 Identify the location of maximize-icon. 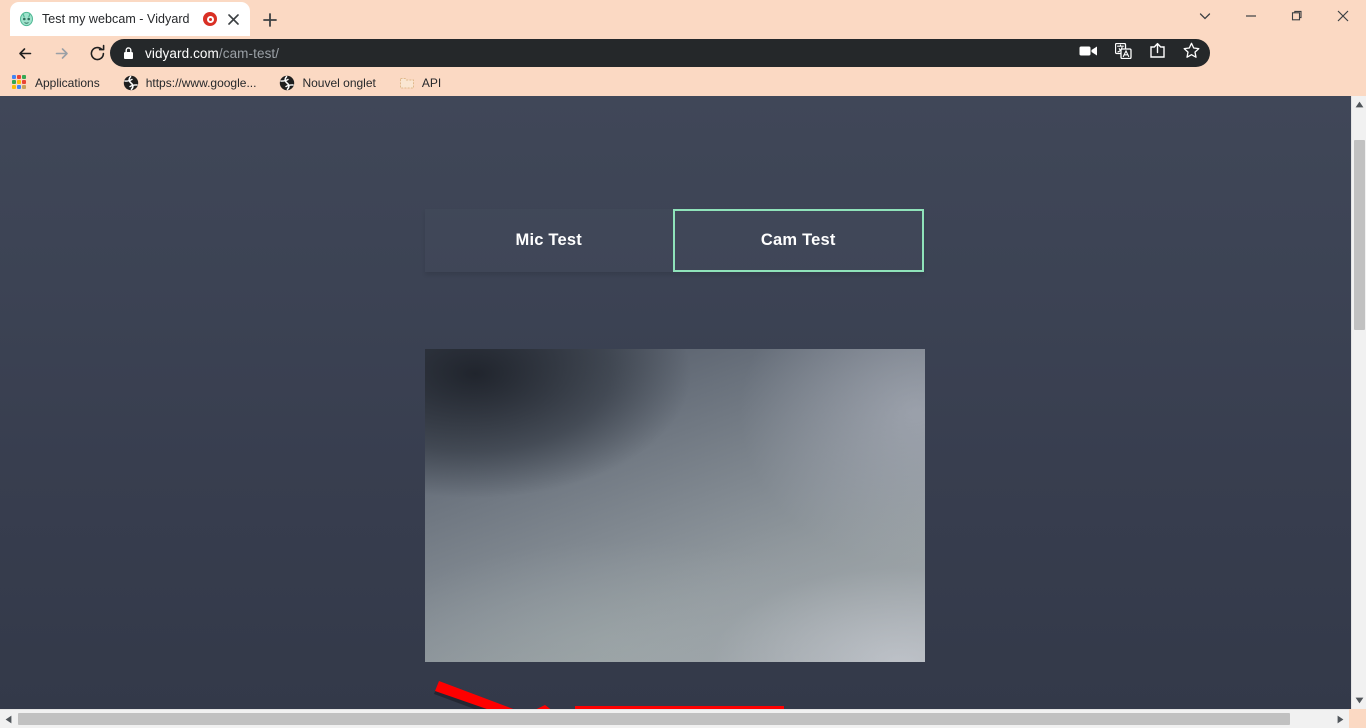
(1296, 15).